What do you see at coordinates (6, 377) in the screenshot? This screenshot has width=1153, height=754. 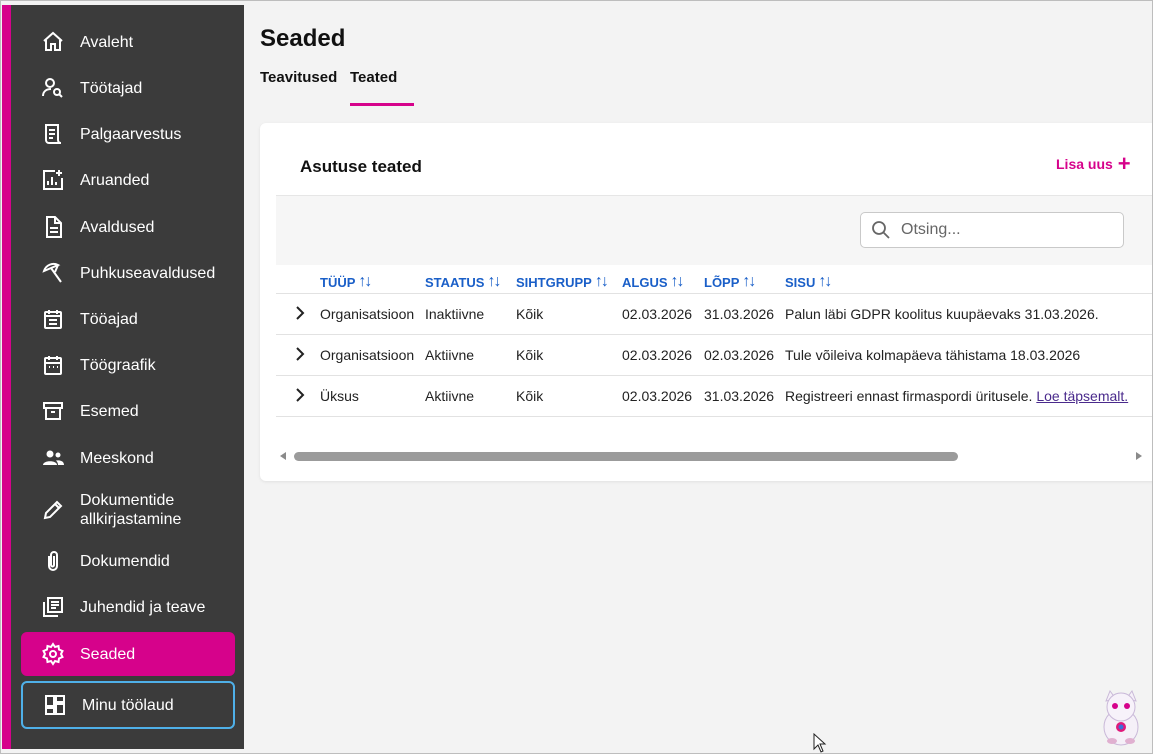 I see `accent-strip` at bounding box center [6, 377].